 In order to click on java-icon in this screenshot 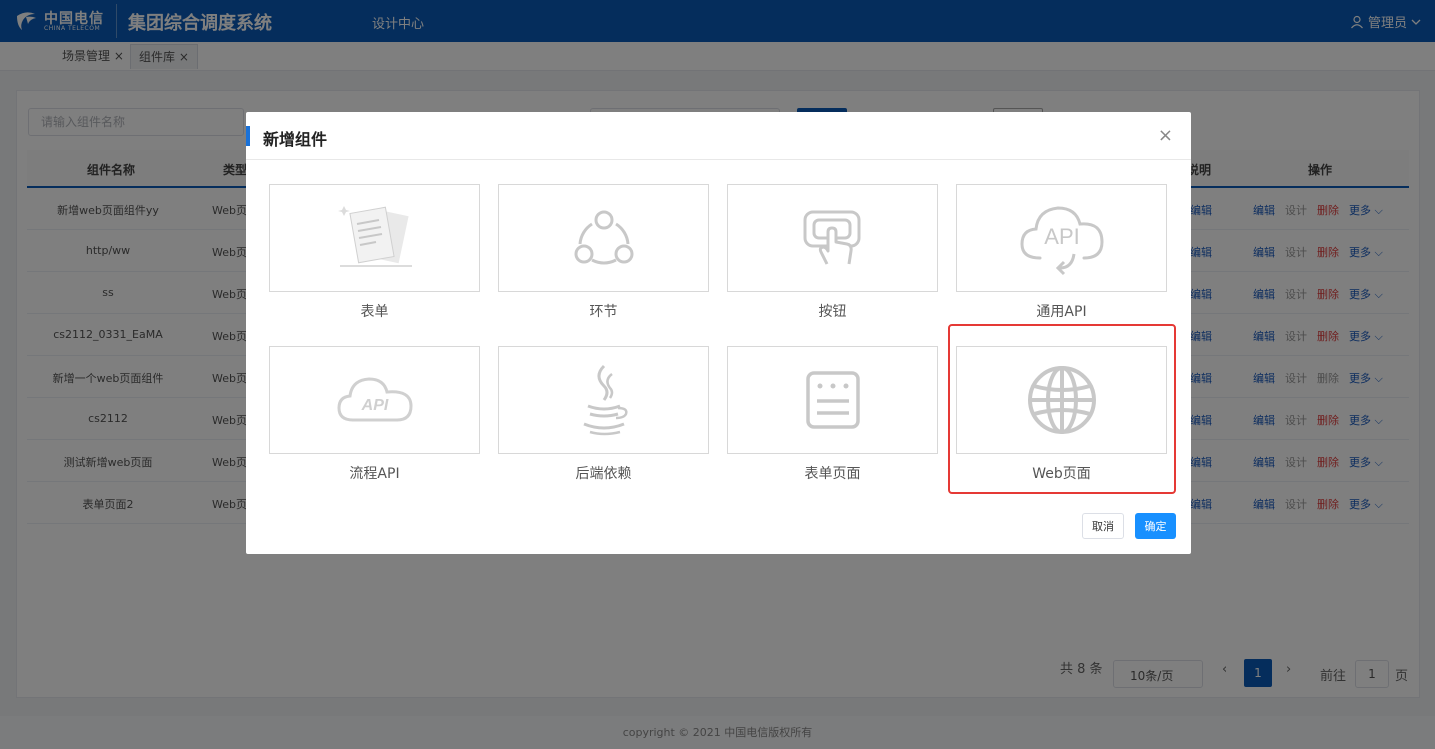, I will do `click(605, 400)`.